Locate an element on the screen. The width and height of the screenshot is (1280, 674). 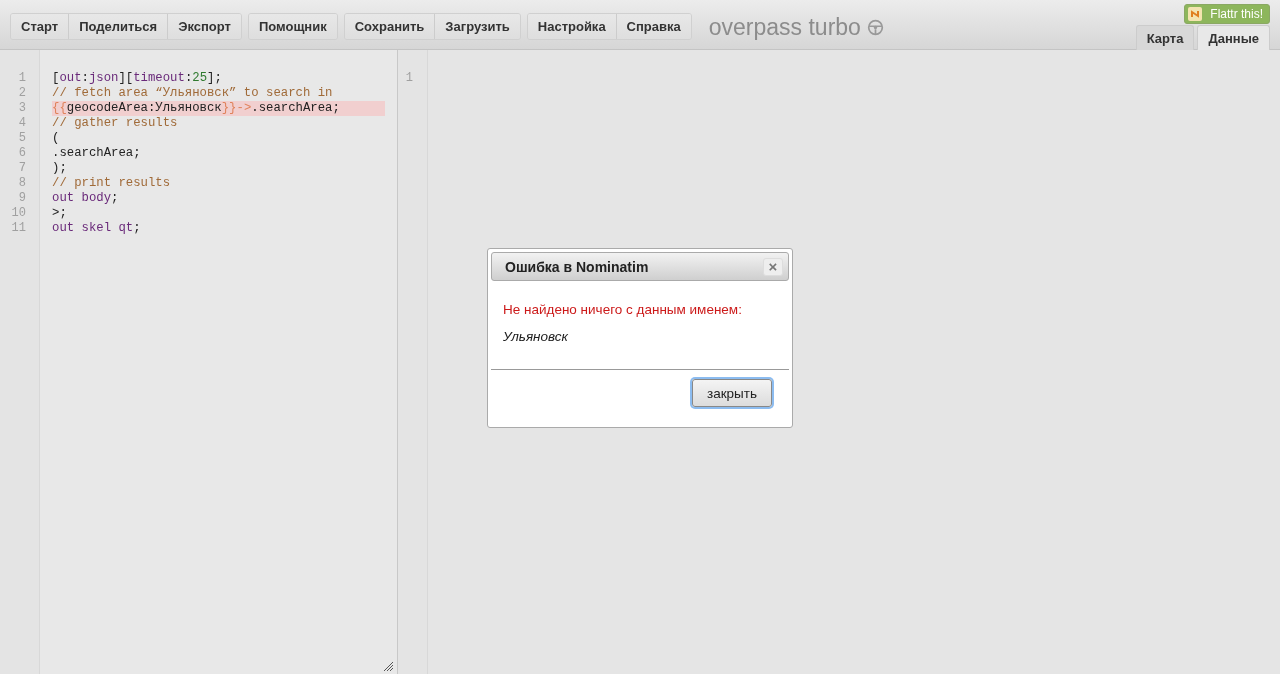
line-number: 5 is located at coordinates (22, 138).